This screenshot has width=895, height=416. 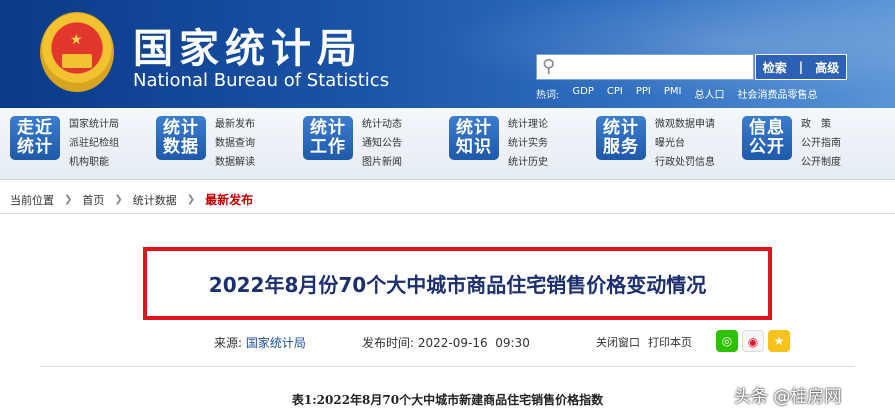 I want to click on article-source: 来源: 国家统计局, so click(x=260, y=342).